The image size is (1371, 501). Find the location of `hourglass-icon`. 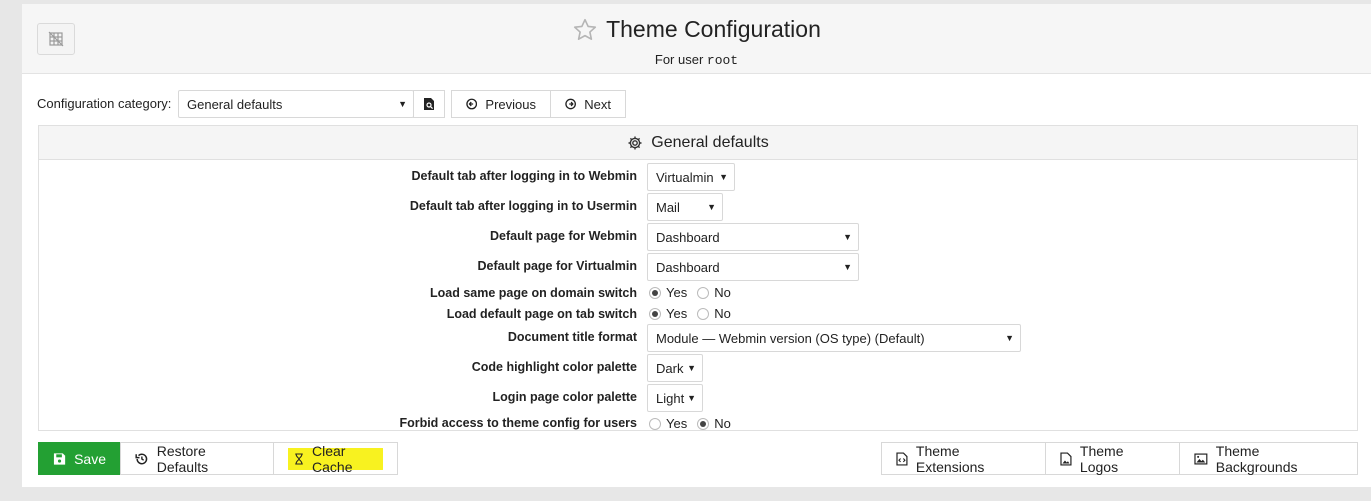

hourglass-icon is located at coordinates (299, 458).